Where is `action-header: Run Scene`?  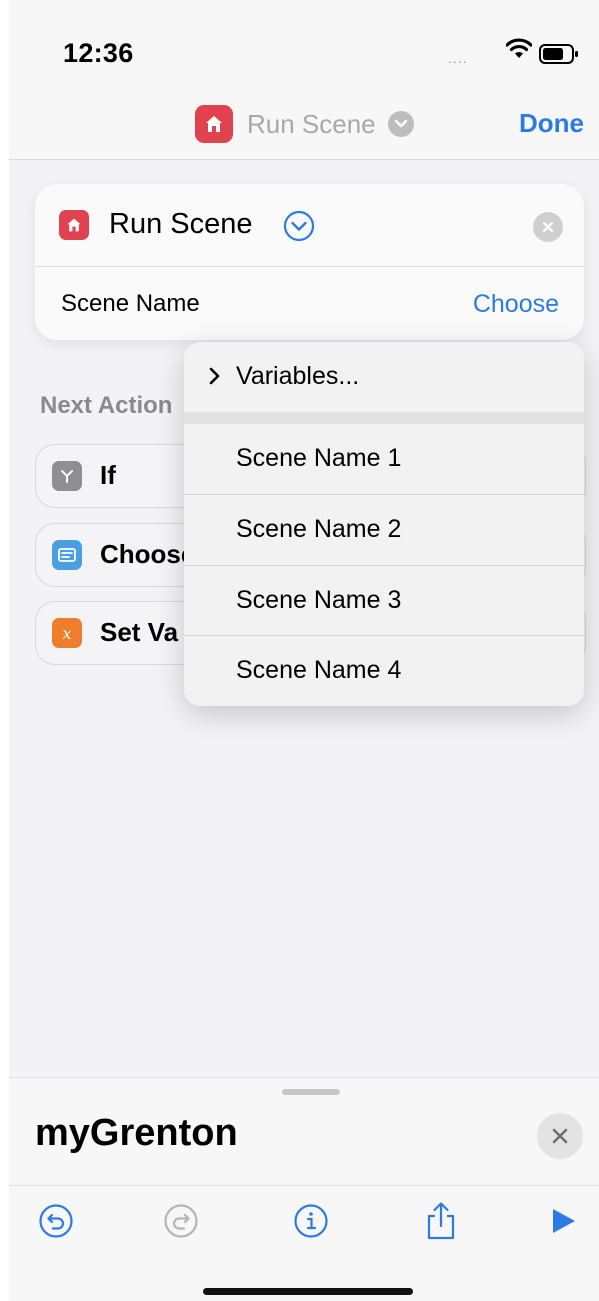 action-header: Run Scene is located at coordinates (309, 225).